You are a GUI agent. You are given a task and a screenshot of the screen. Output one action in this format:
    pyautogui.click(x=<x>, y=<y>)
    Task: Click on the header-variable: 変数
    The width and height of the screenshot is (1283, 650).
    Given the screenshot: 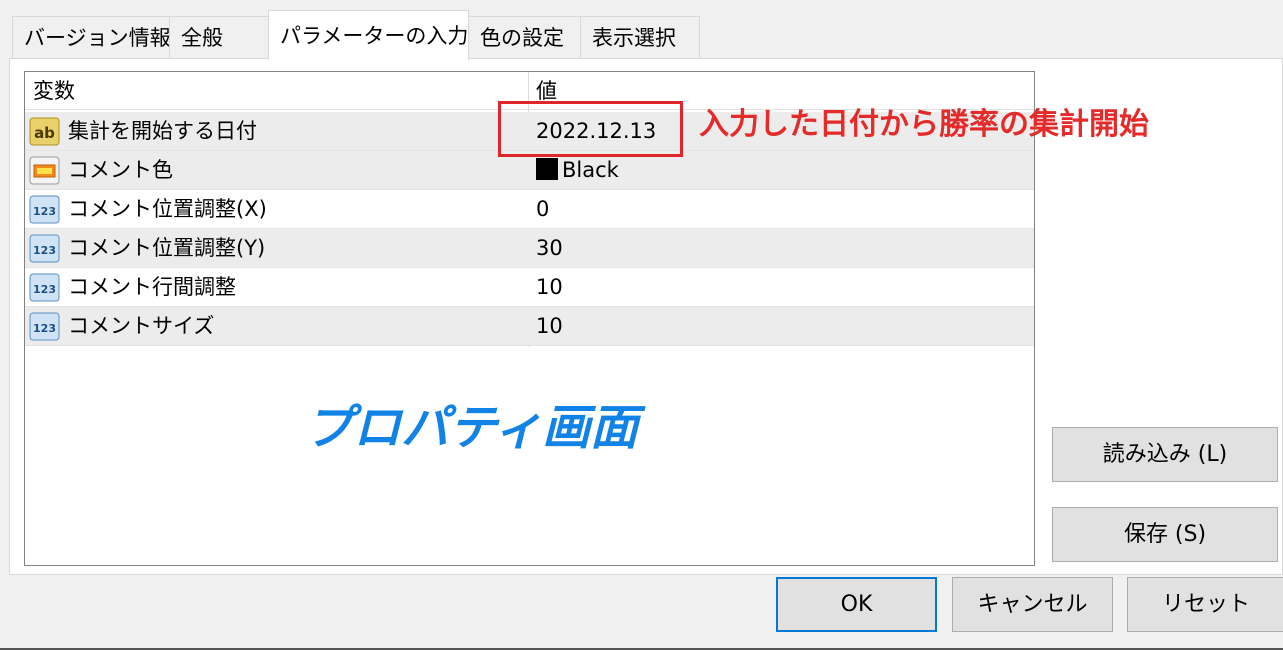 What is the action you would take?
    pyautogui.click(x=54, y=91)
    